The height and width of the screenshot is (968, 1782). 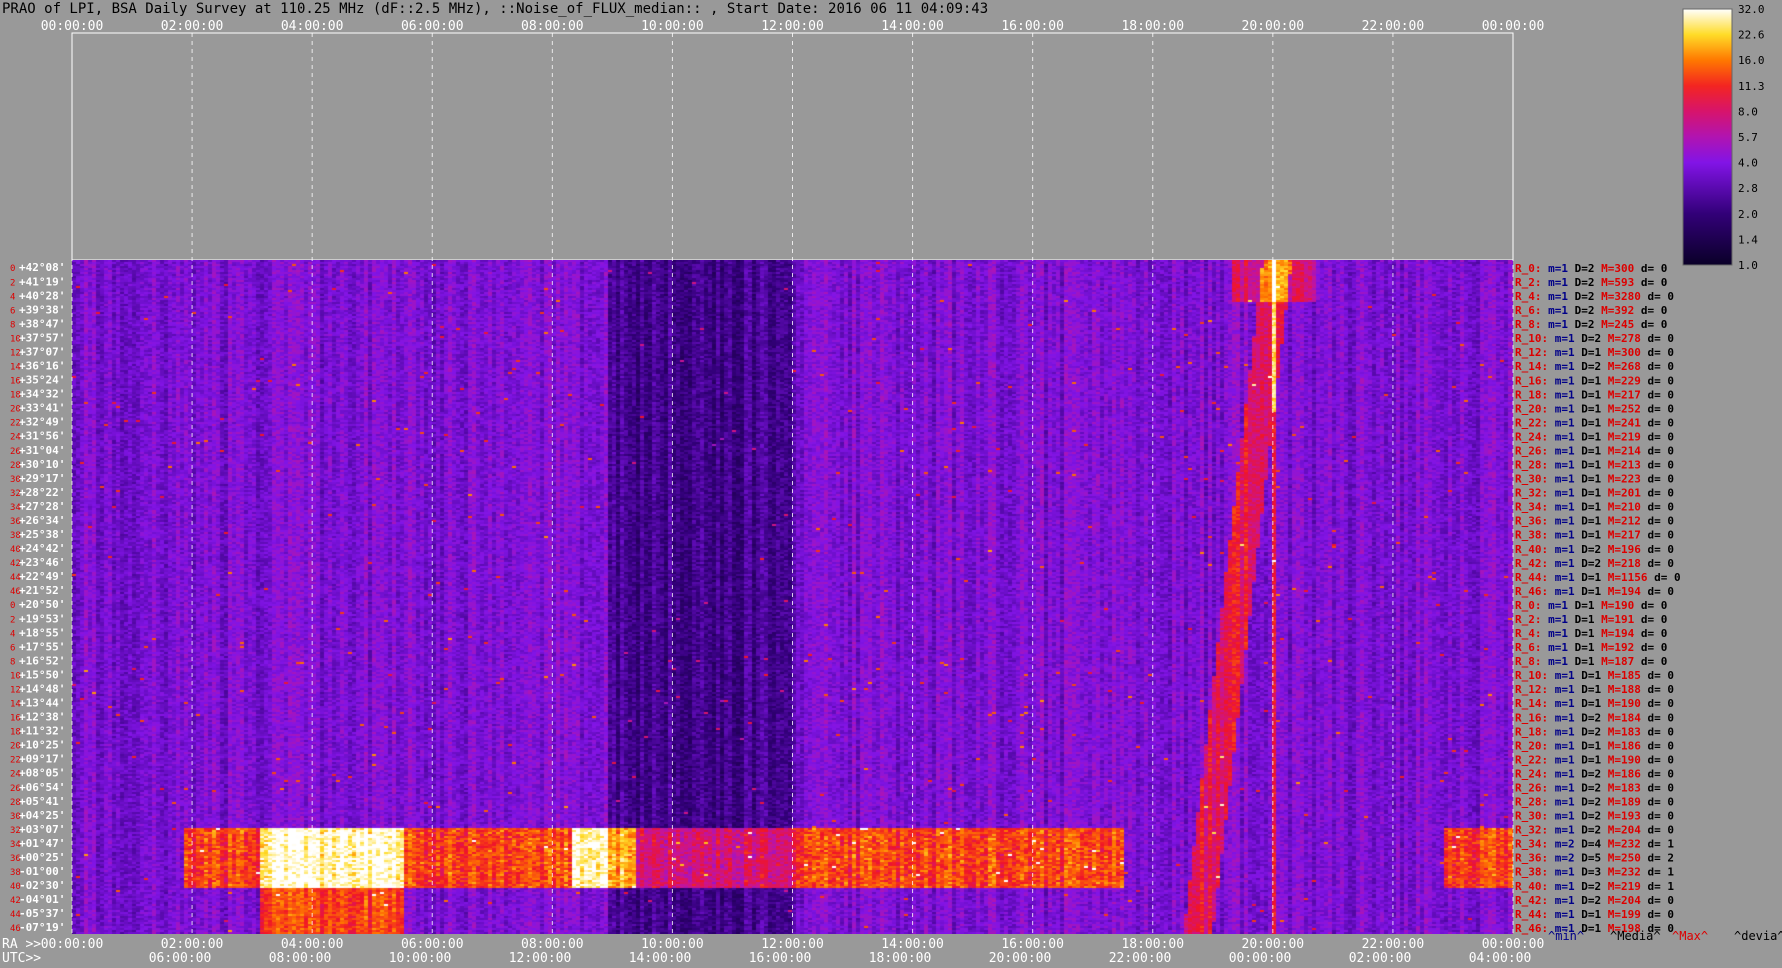 I want to click on row-stat-part: R_20:, so click(x=1531, y=408).